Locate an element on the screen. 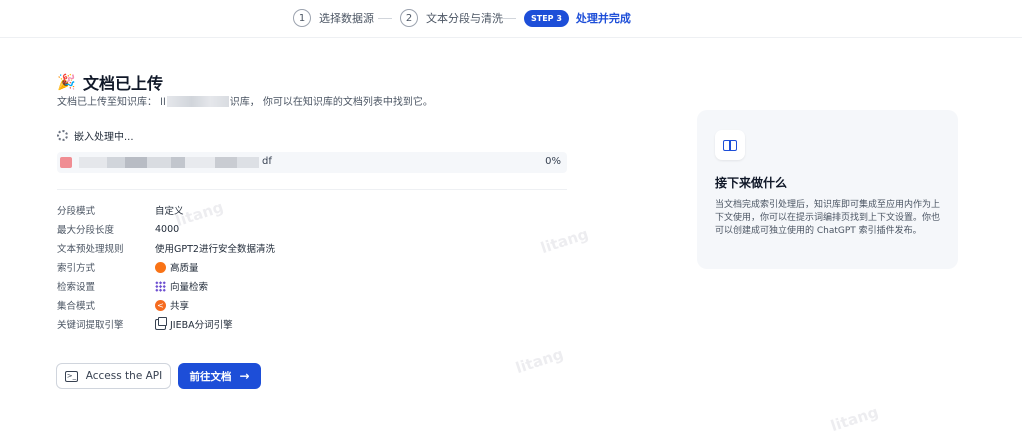 Image resolution: width=1022 pixels, height=440 pixels. setting-value: 高质量 is located at coordinates (177, 267).